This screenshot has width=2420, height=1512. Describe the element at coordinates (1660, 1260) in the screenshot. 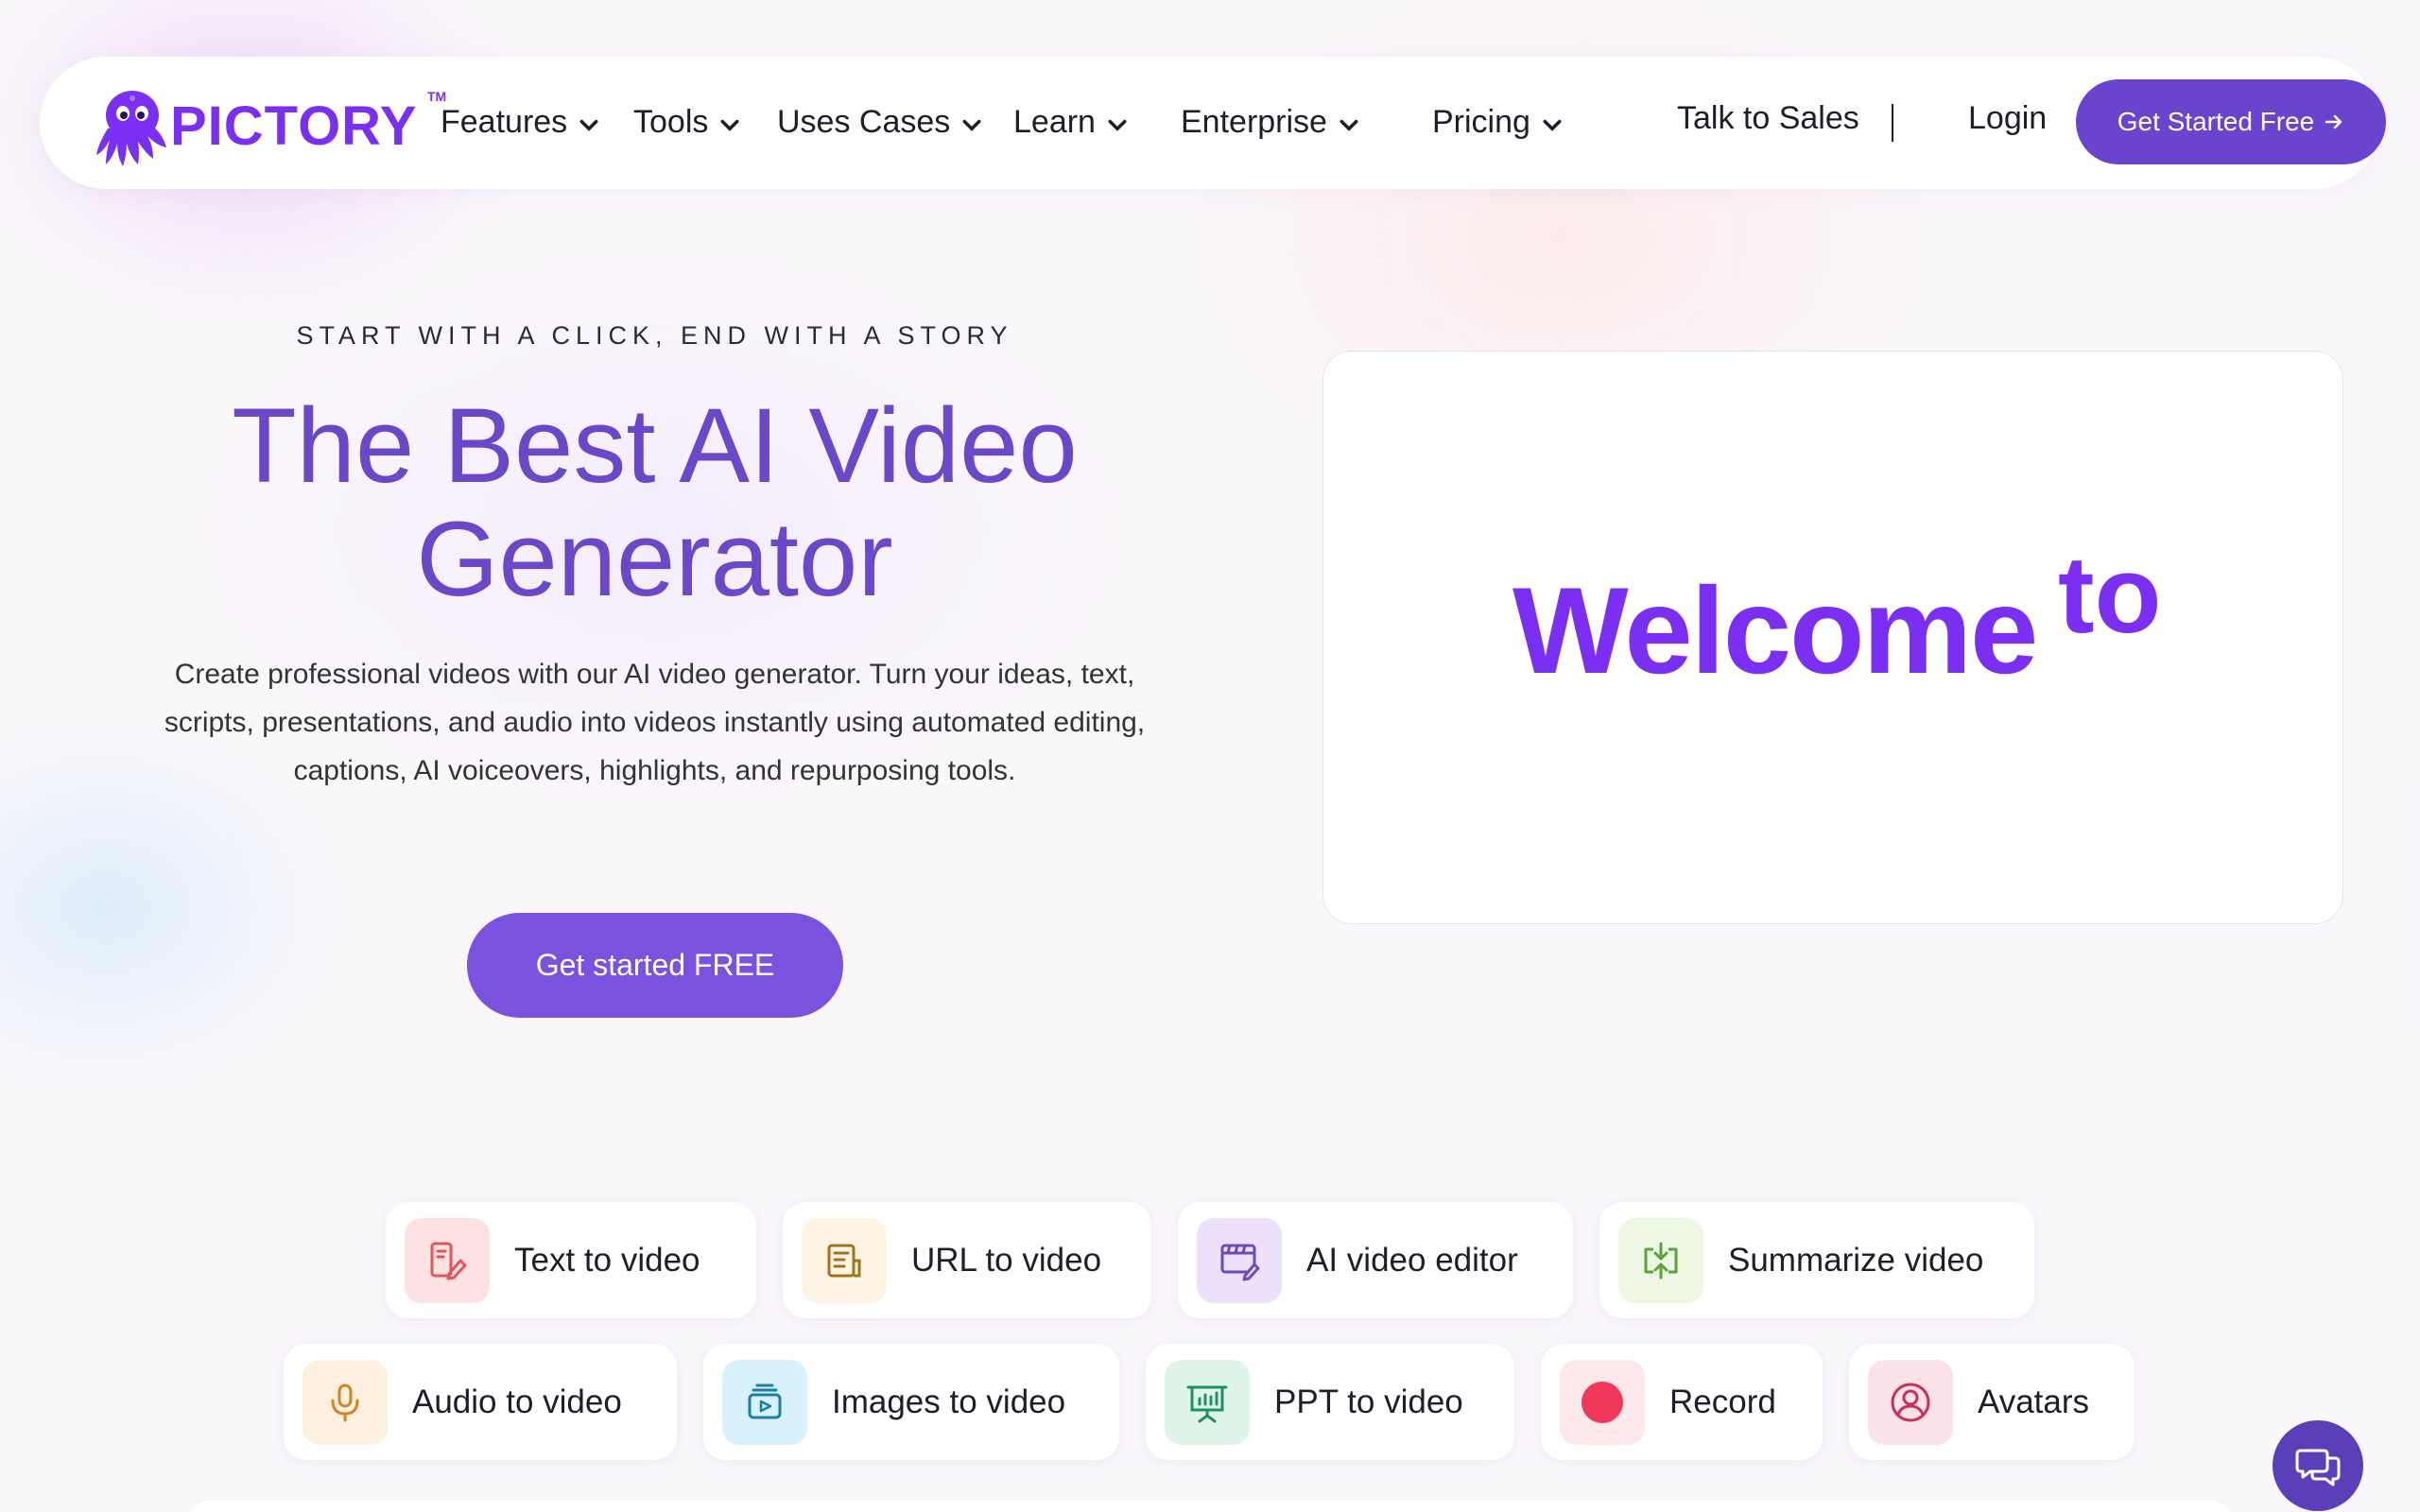

I see `summarize-icon` at that location.